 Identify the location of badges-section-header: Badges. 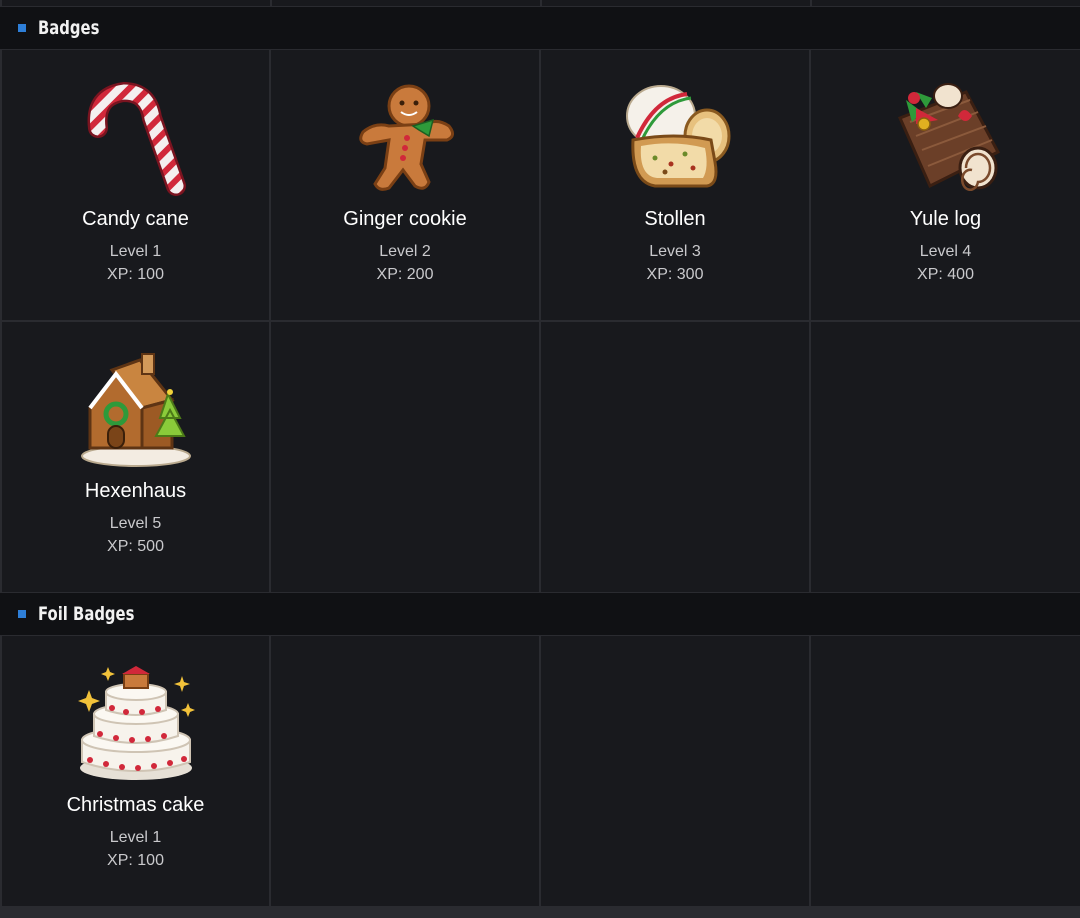
(540, 28).